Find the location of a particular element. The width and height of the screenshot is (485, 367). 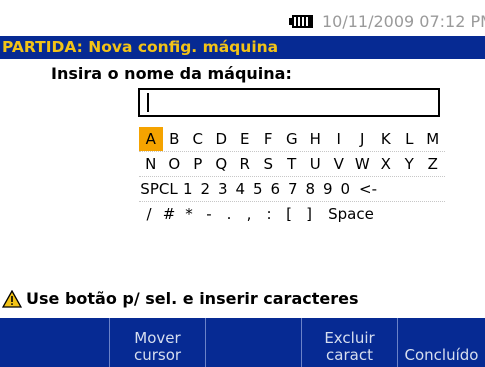

softkey-label: Excluir caract is located at coordinates (349, 346).